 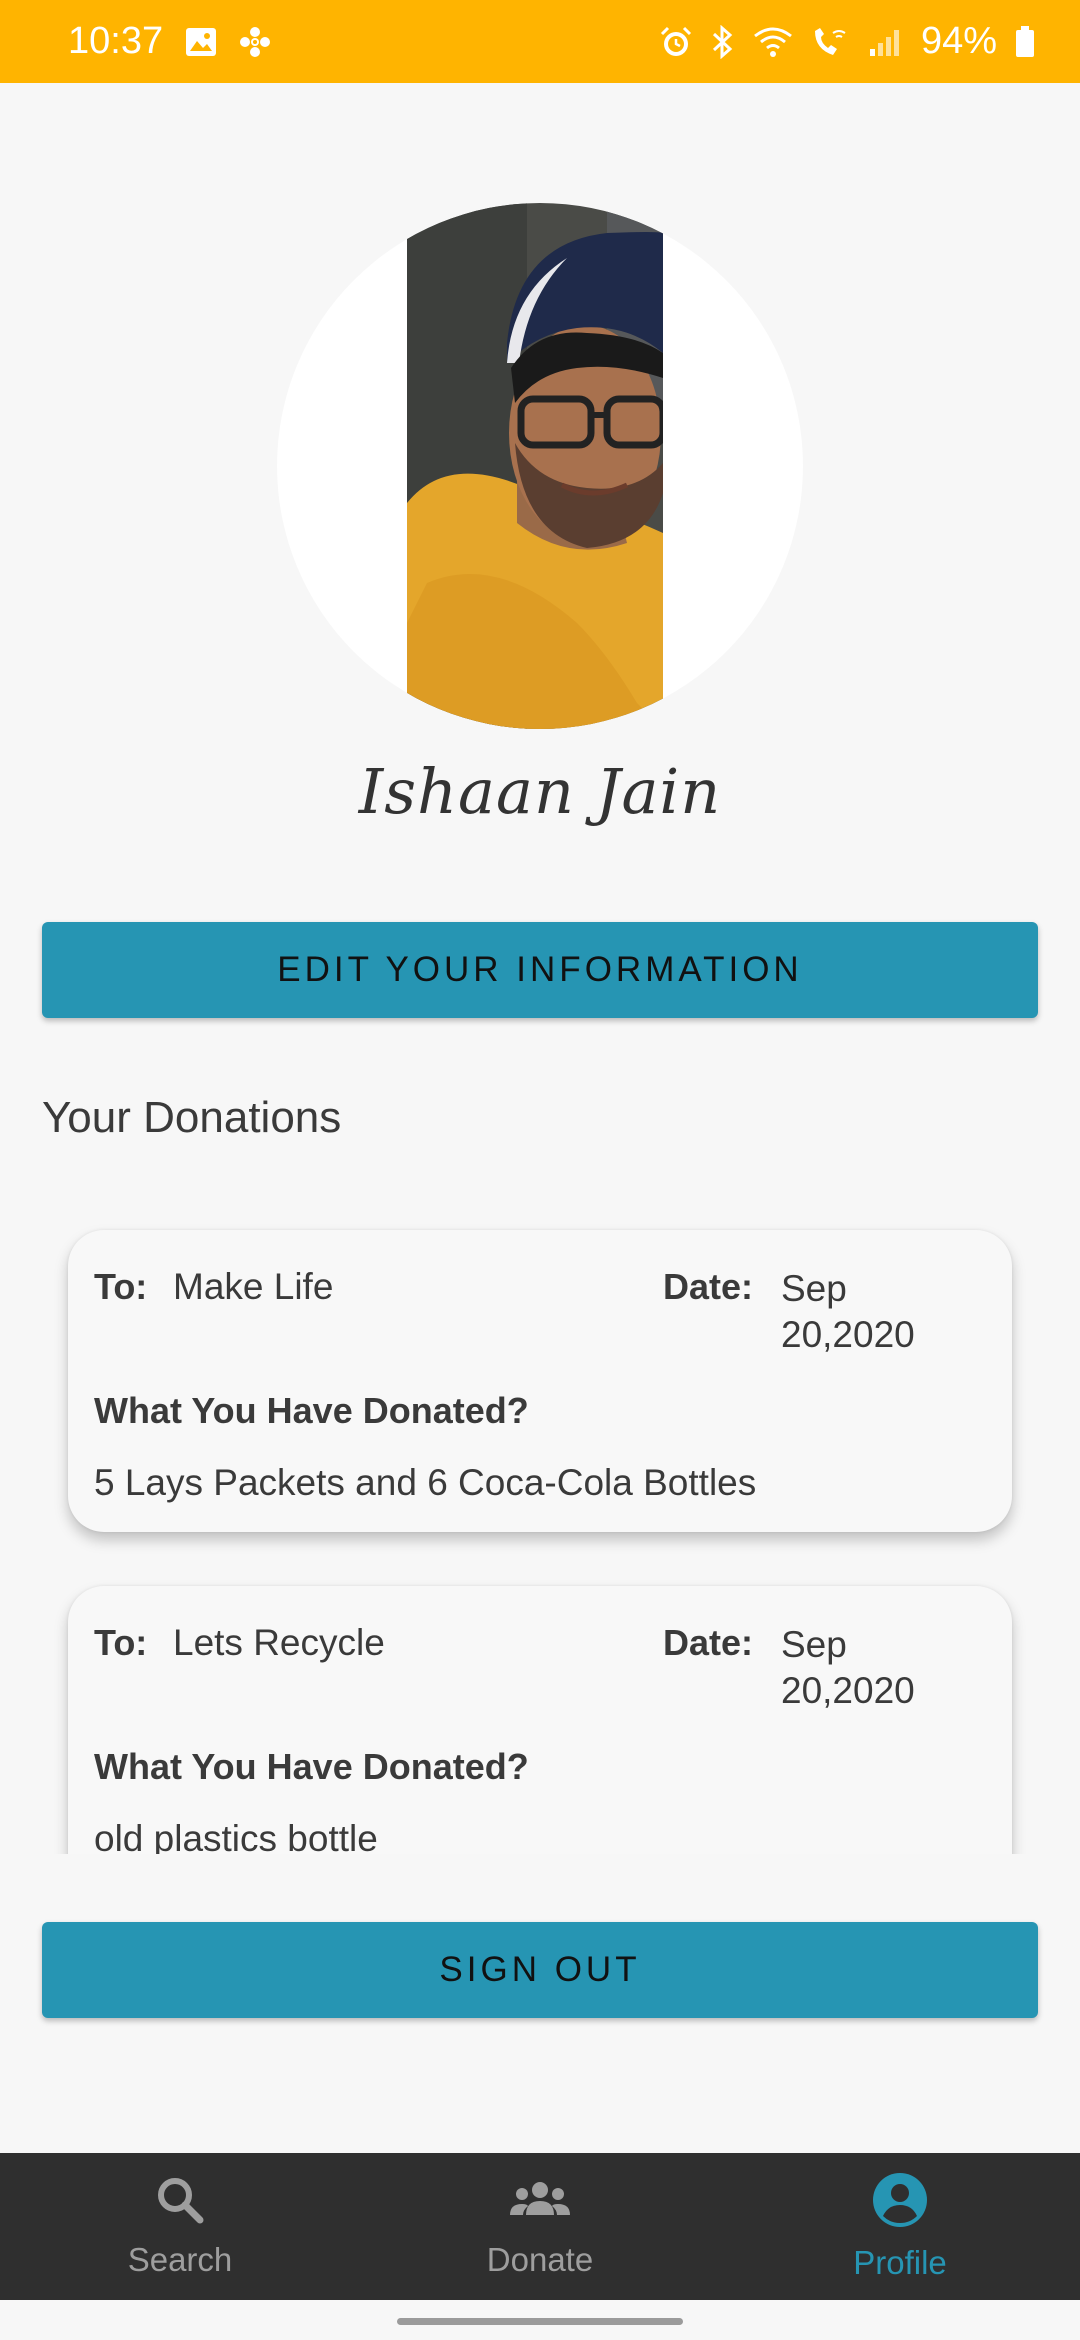 What do you see at coordinates (201, 42) in the screenshot?
I see `image-icon` at bounding box center [201, 42].